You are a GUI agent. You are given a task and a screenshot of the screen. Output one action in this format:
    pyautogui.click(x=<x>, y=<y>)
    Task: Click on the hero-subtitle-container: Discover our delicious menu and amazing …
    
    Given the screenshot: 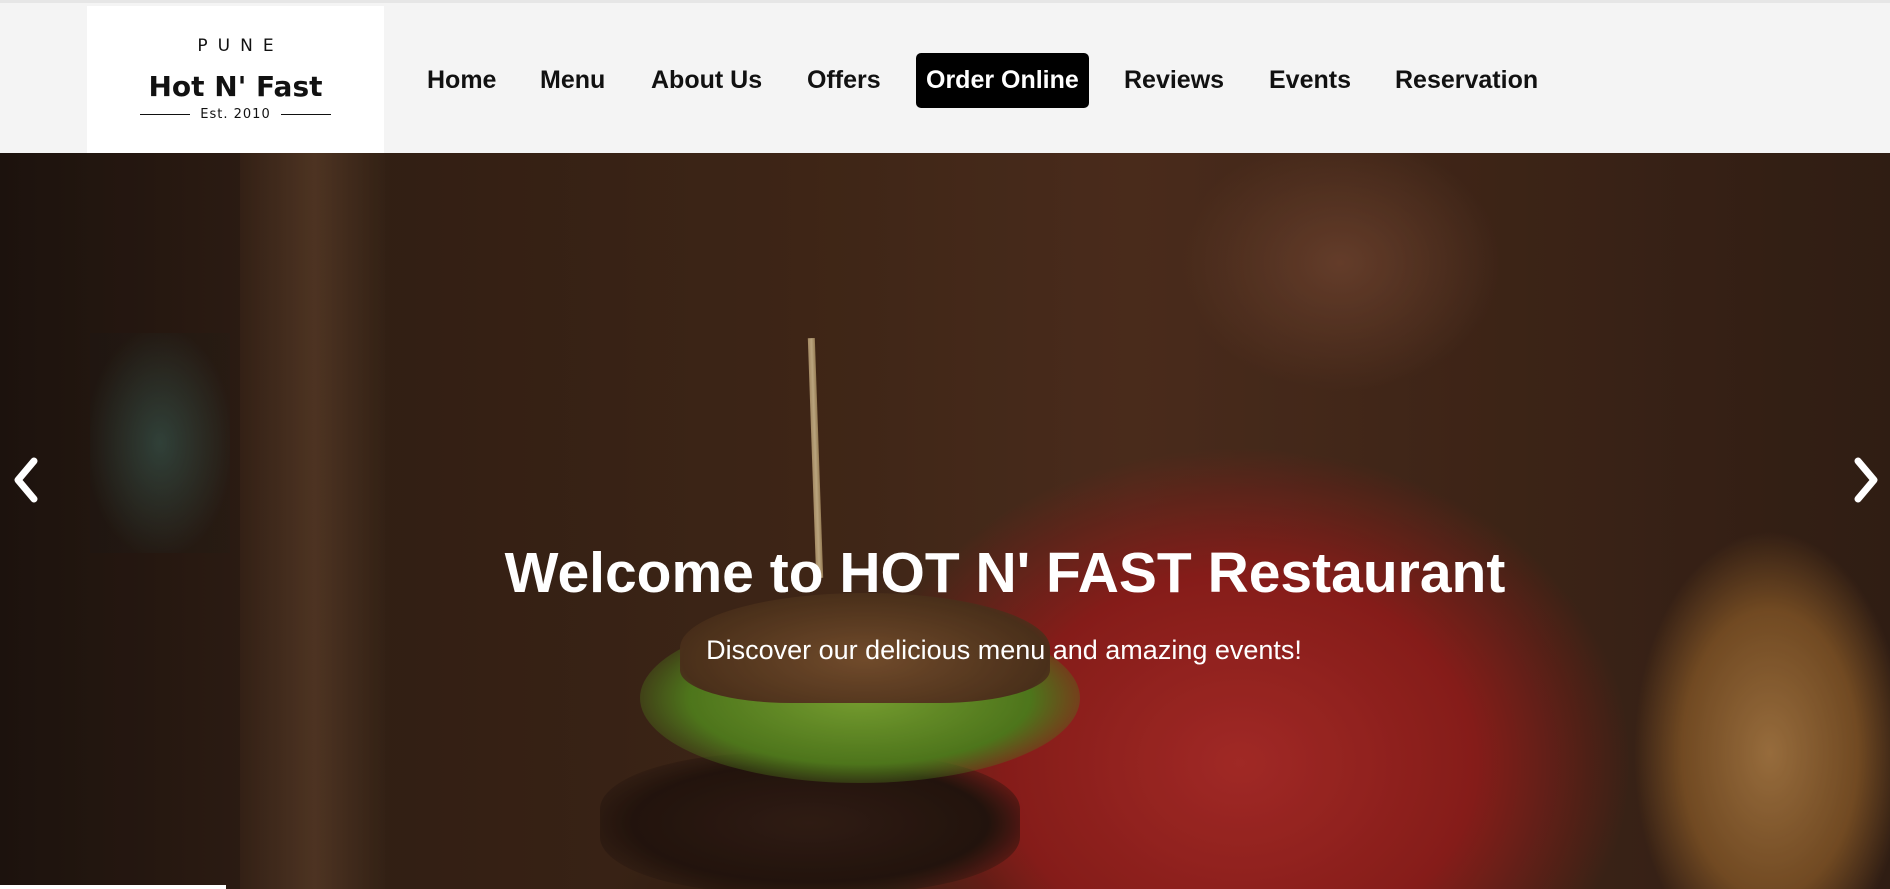 What is the action you would take?
    pyautogui.click(x=945, y=650)
    